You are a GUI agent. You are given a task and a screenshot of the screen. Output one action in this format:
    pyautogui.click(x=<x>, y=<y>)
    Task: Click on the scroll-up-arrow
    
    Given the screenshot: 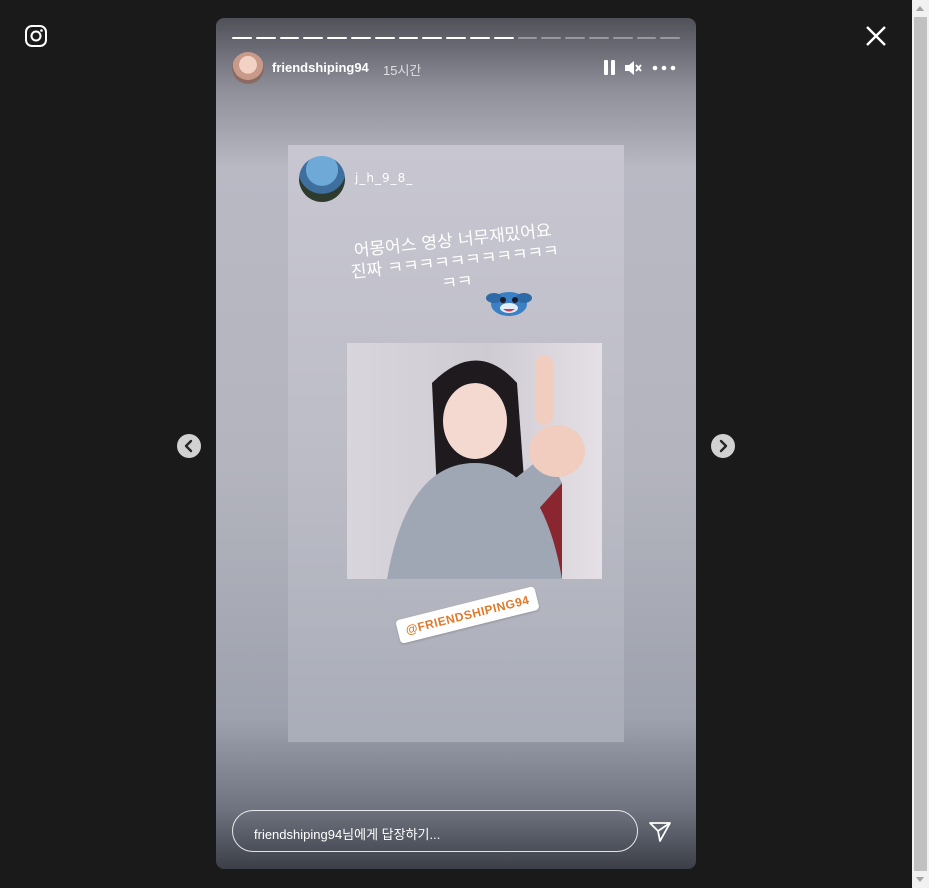 What is the action you would take?
    pyautogui.click(x=920, y=8)
    